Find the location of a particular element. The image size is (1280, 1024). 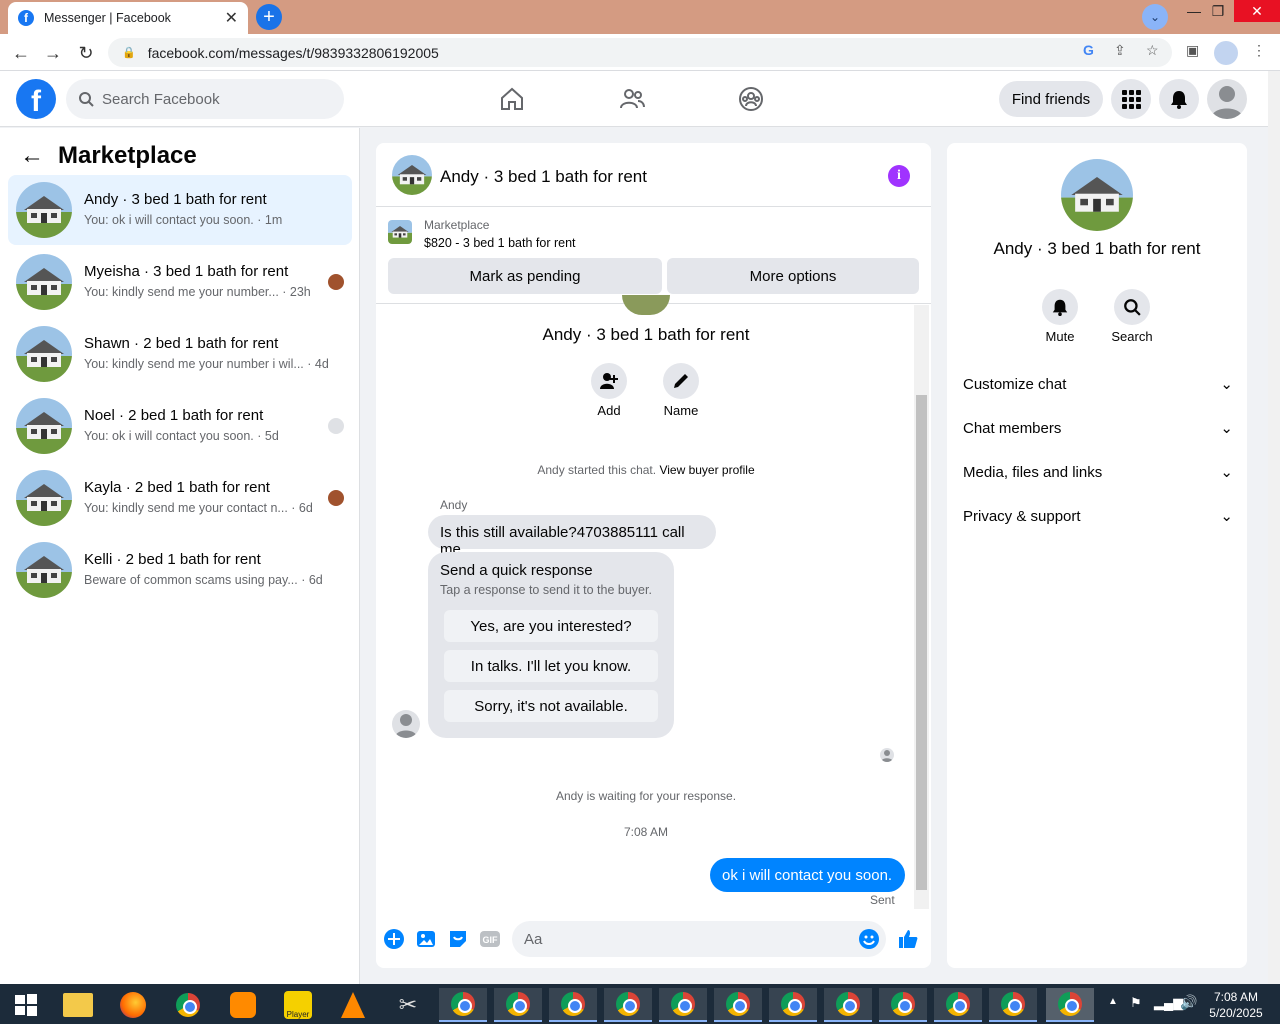

restore-button: ❐ is located at coordinates (1218, 11).